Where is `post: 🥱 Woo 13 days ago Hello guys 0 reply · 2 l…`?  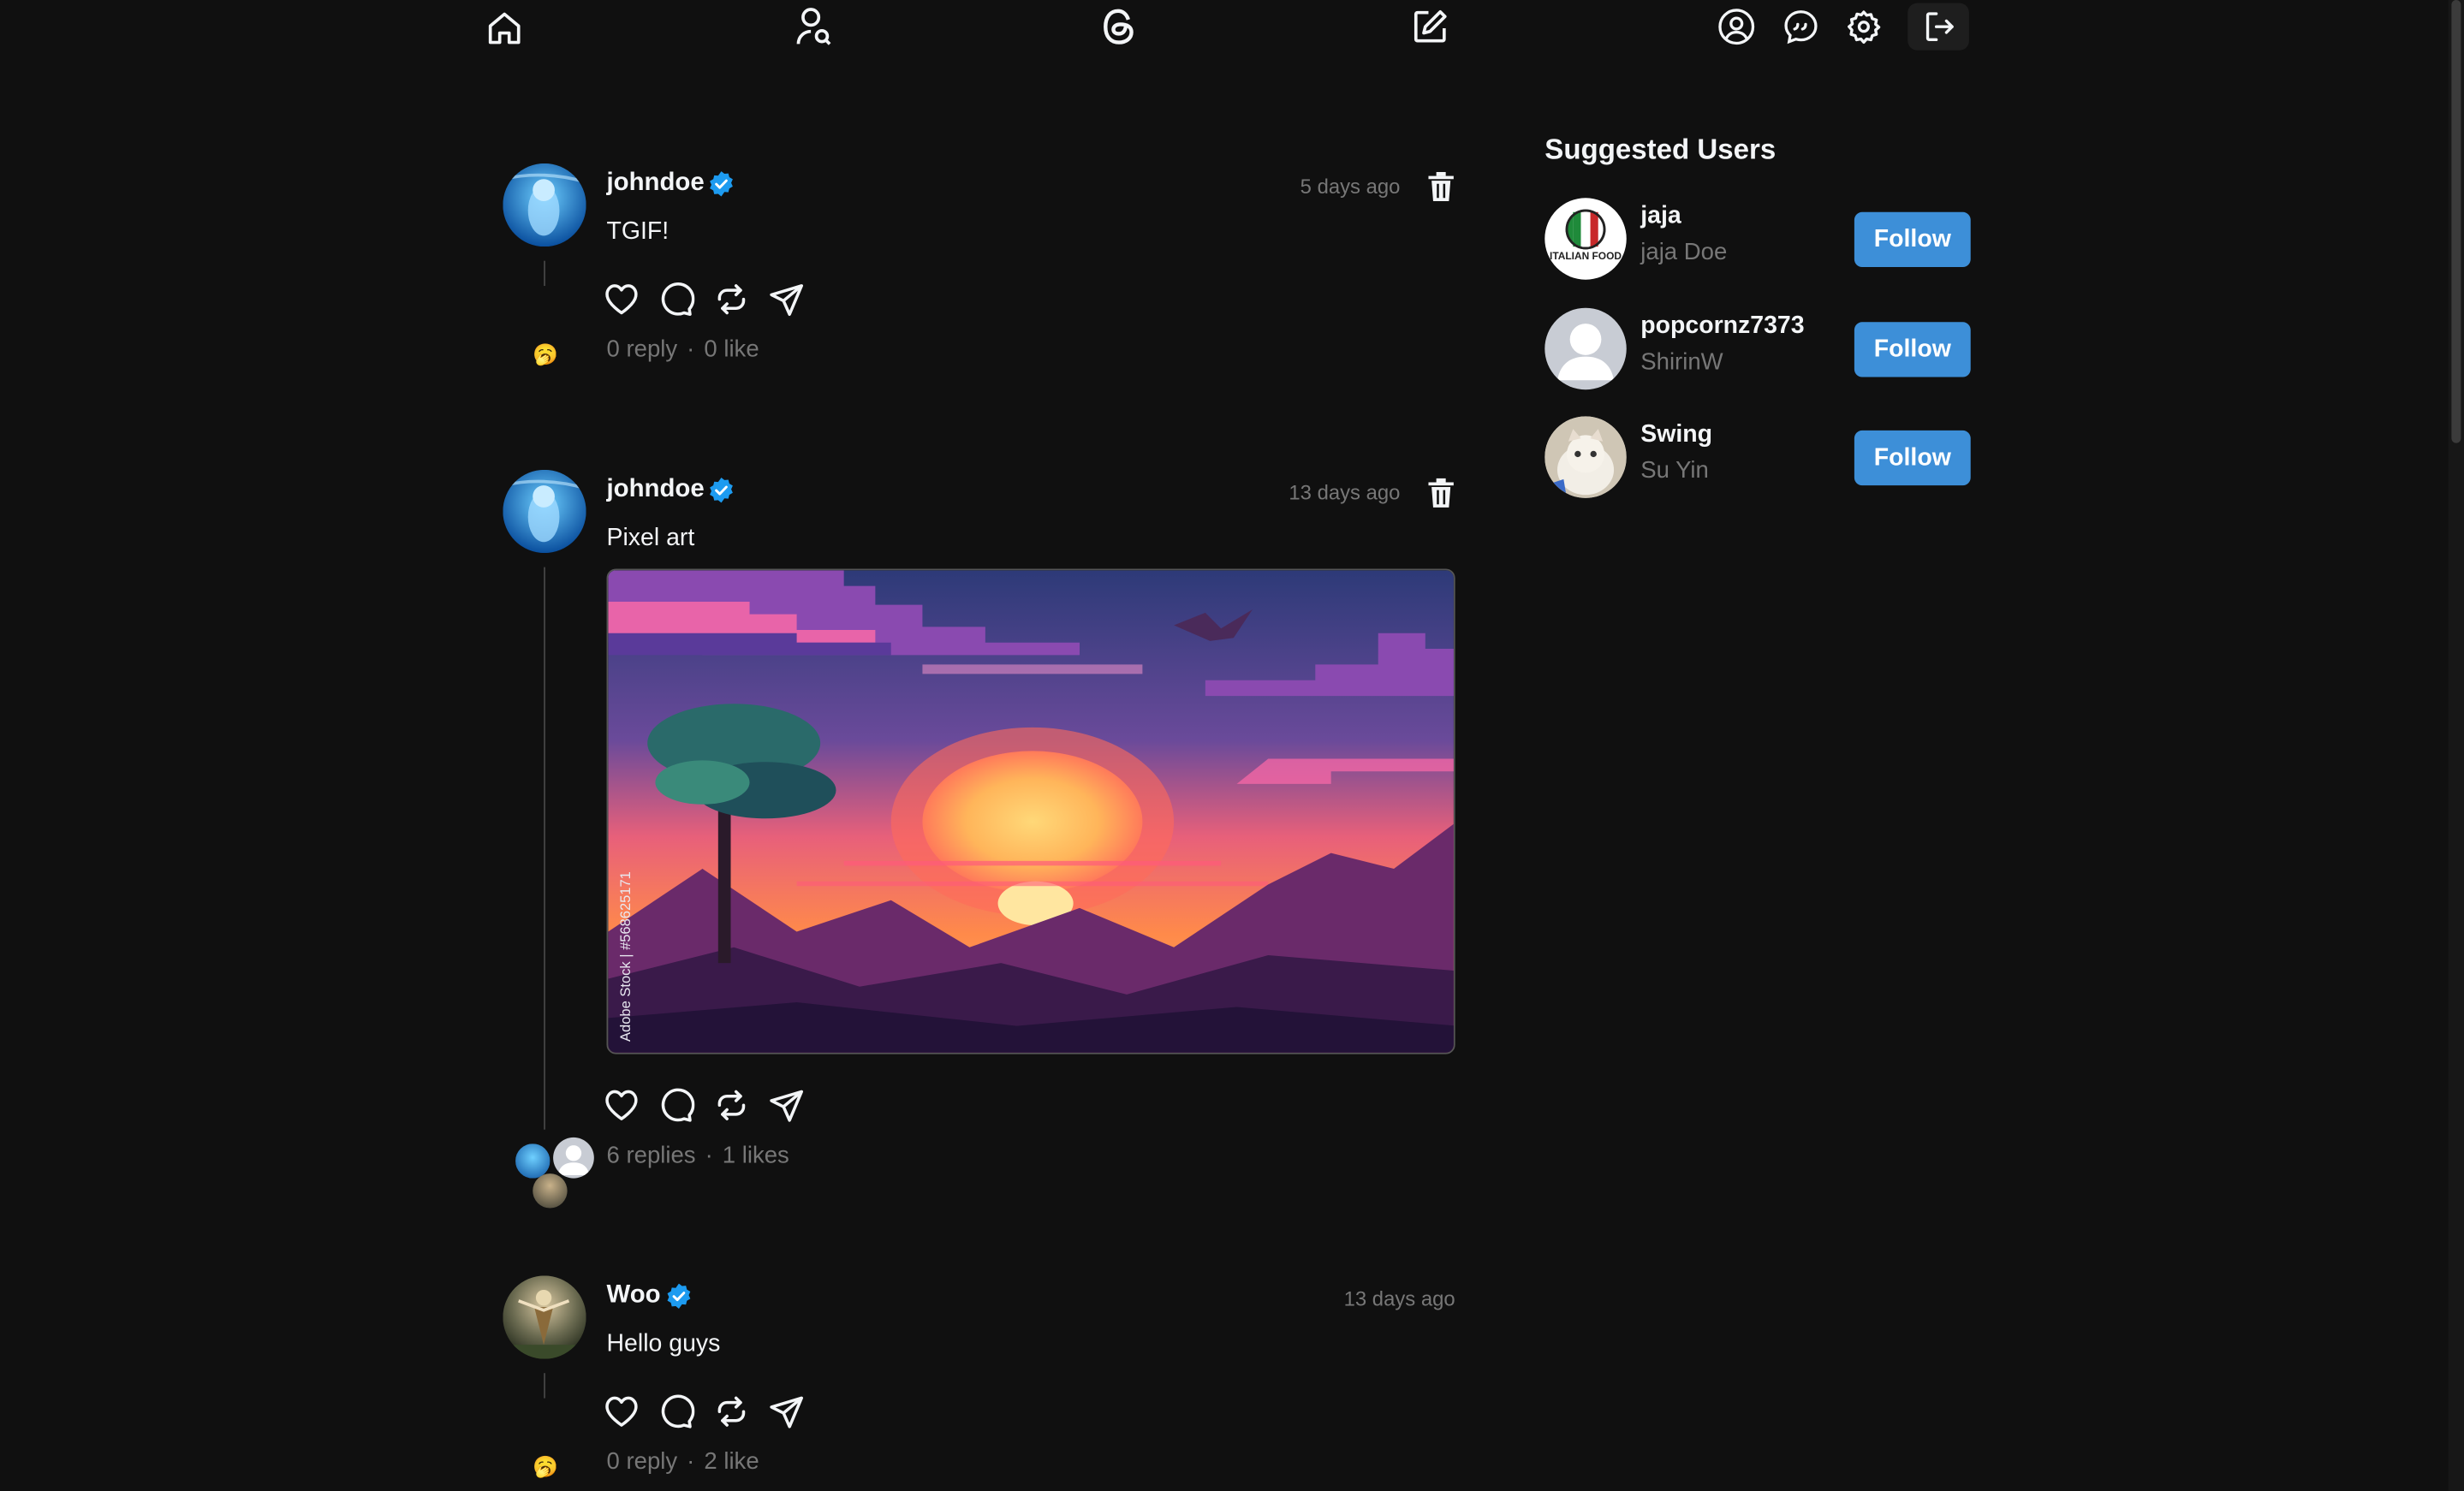 post: 🥱 Woo 13 days ago Hello guys 0 reply · 2 l… is located at coordinates (979, 1381).